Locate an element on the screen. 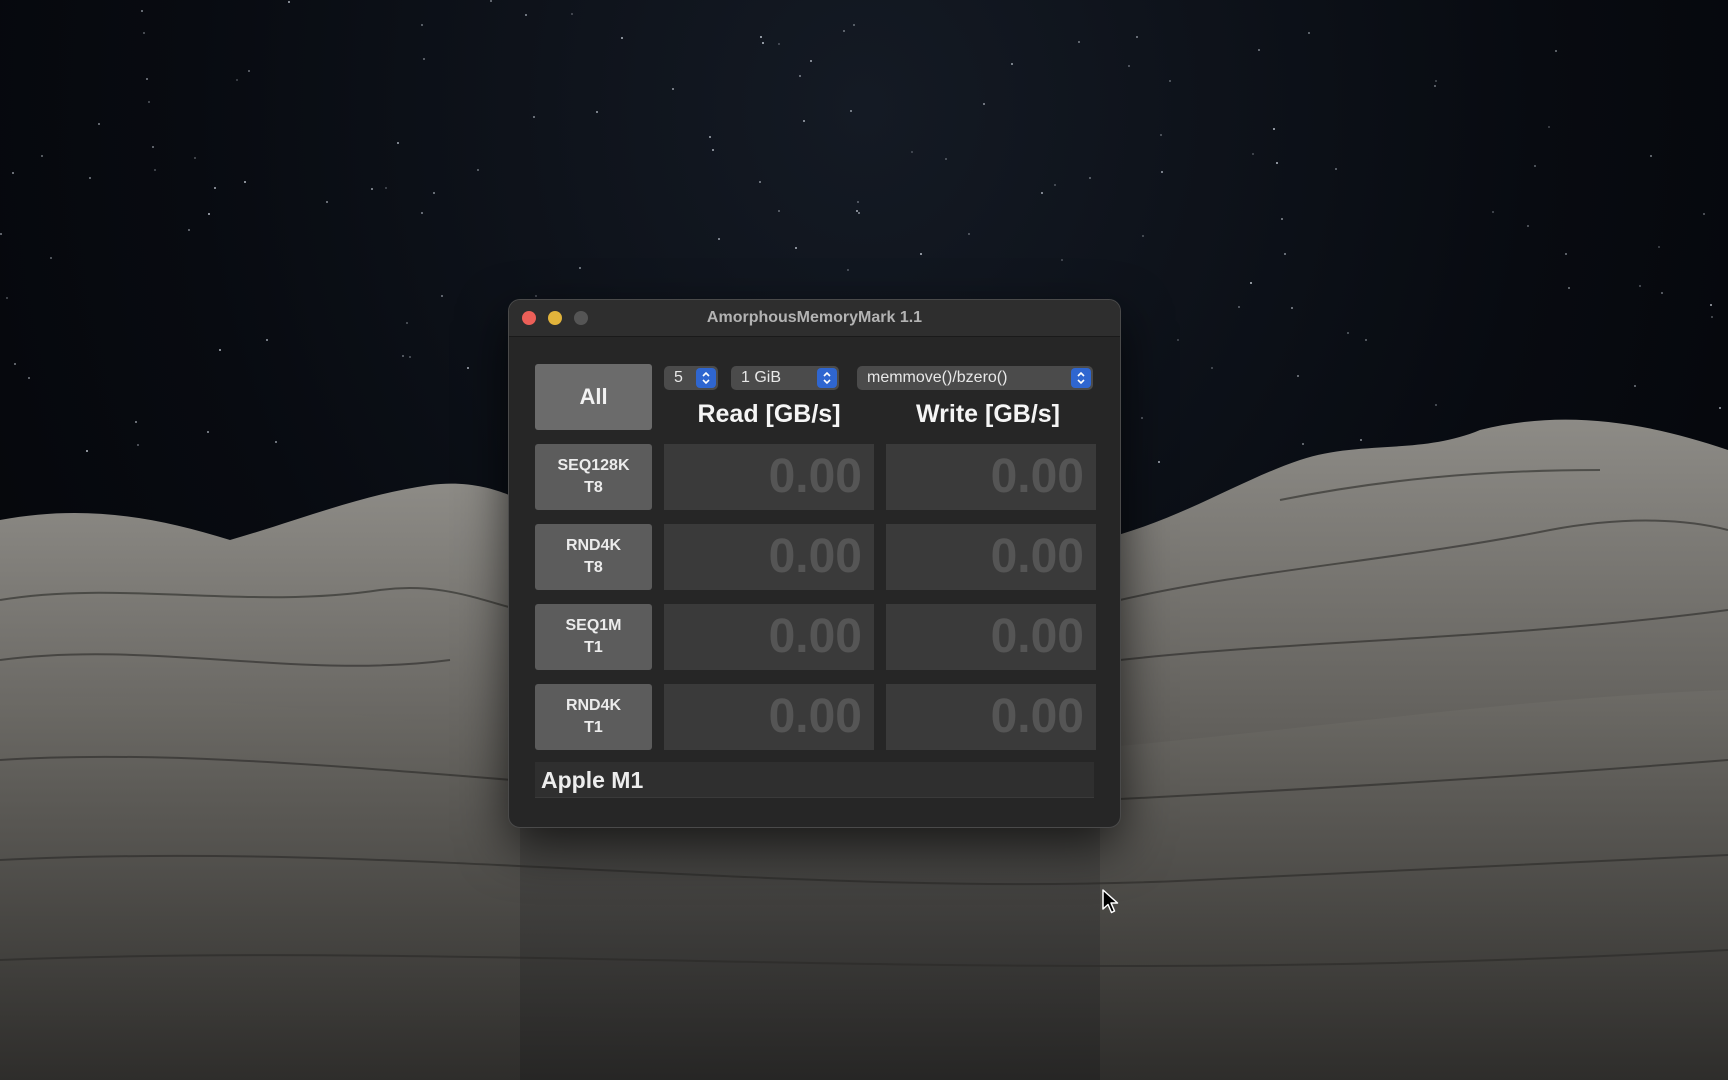  seq1m-t1-button: SEQ1M T1 is located at coordinates (593, 637).